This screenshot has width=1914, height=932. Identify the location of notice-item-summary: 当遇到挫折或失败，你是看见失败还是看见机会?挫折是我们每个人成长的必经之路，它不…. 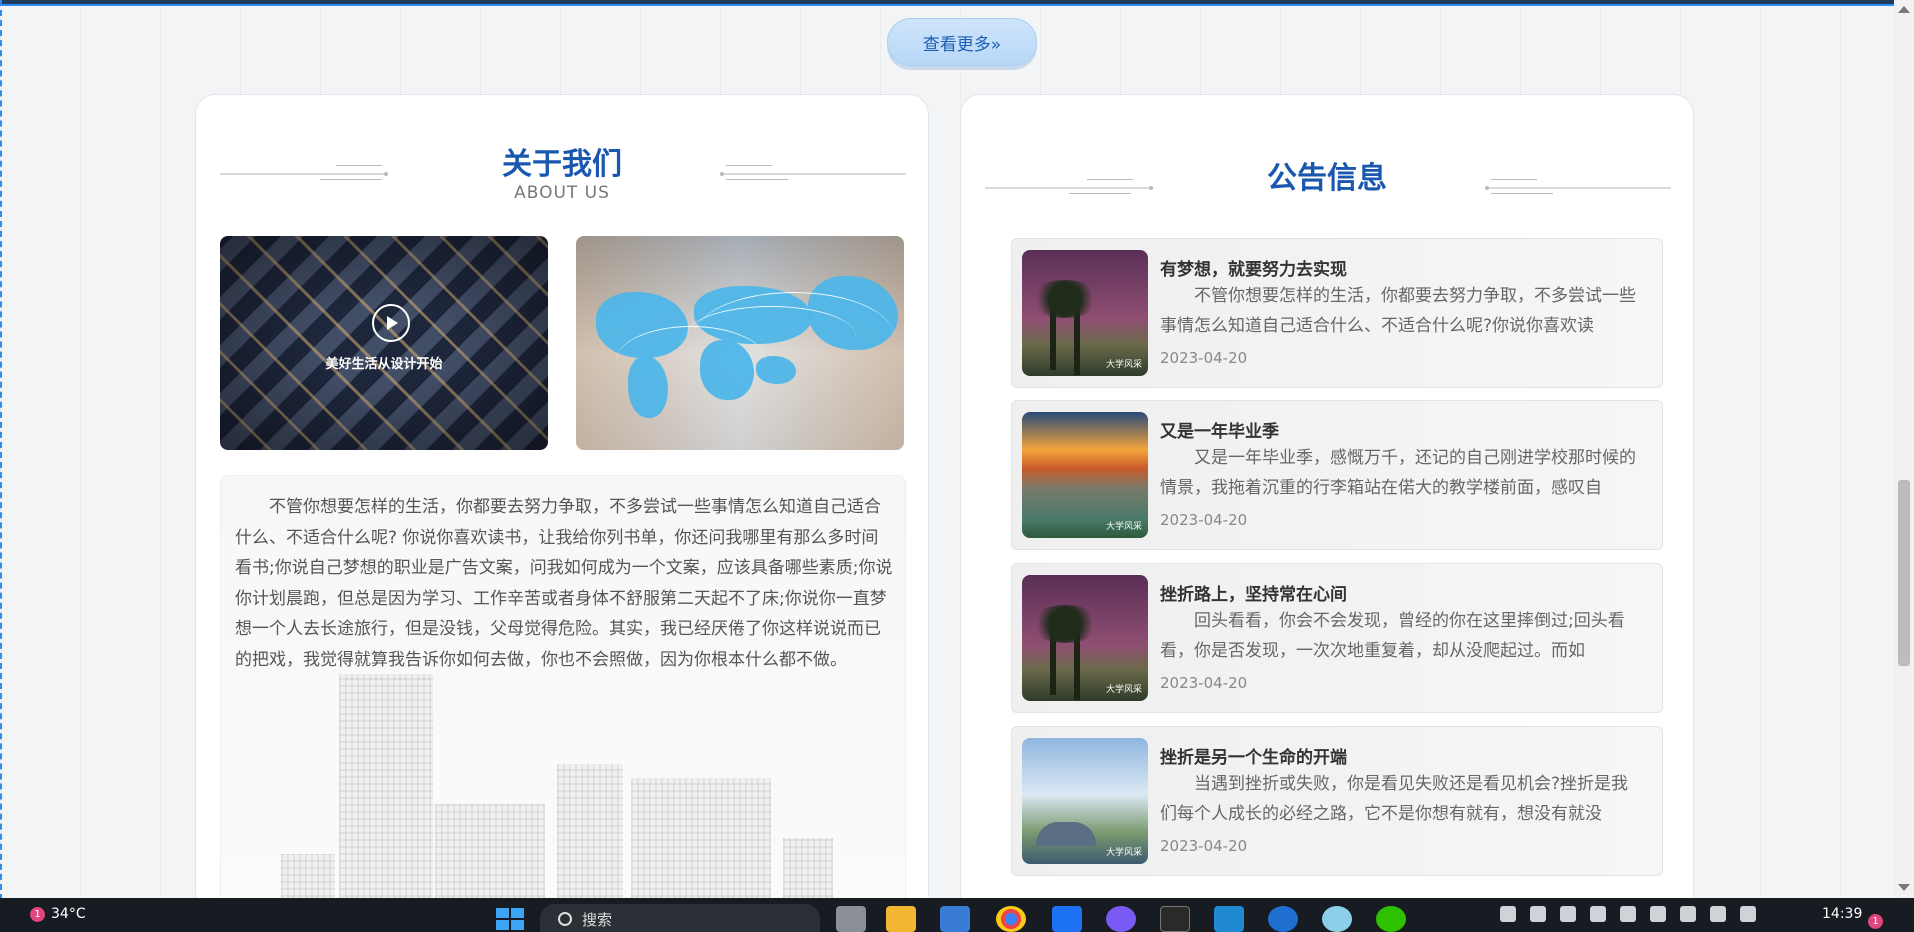
(1394, 799).